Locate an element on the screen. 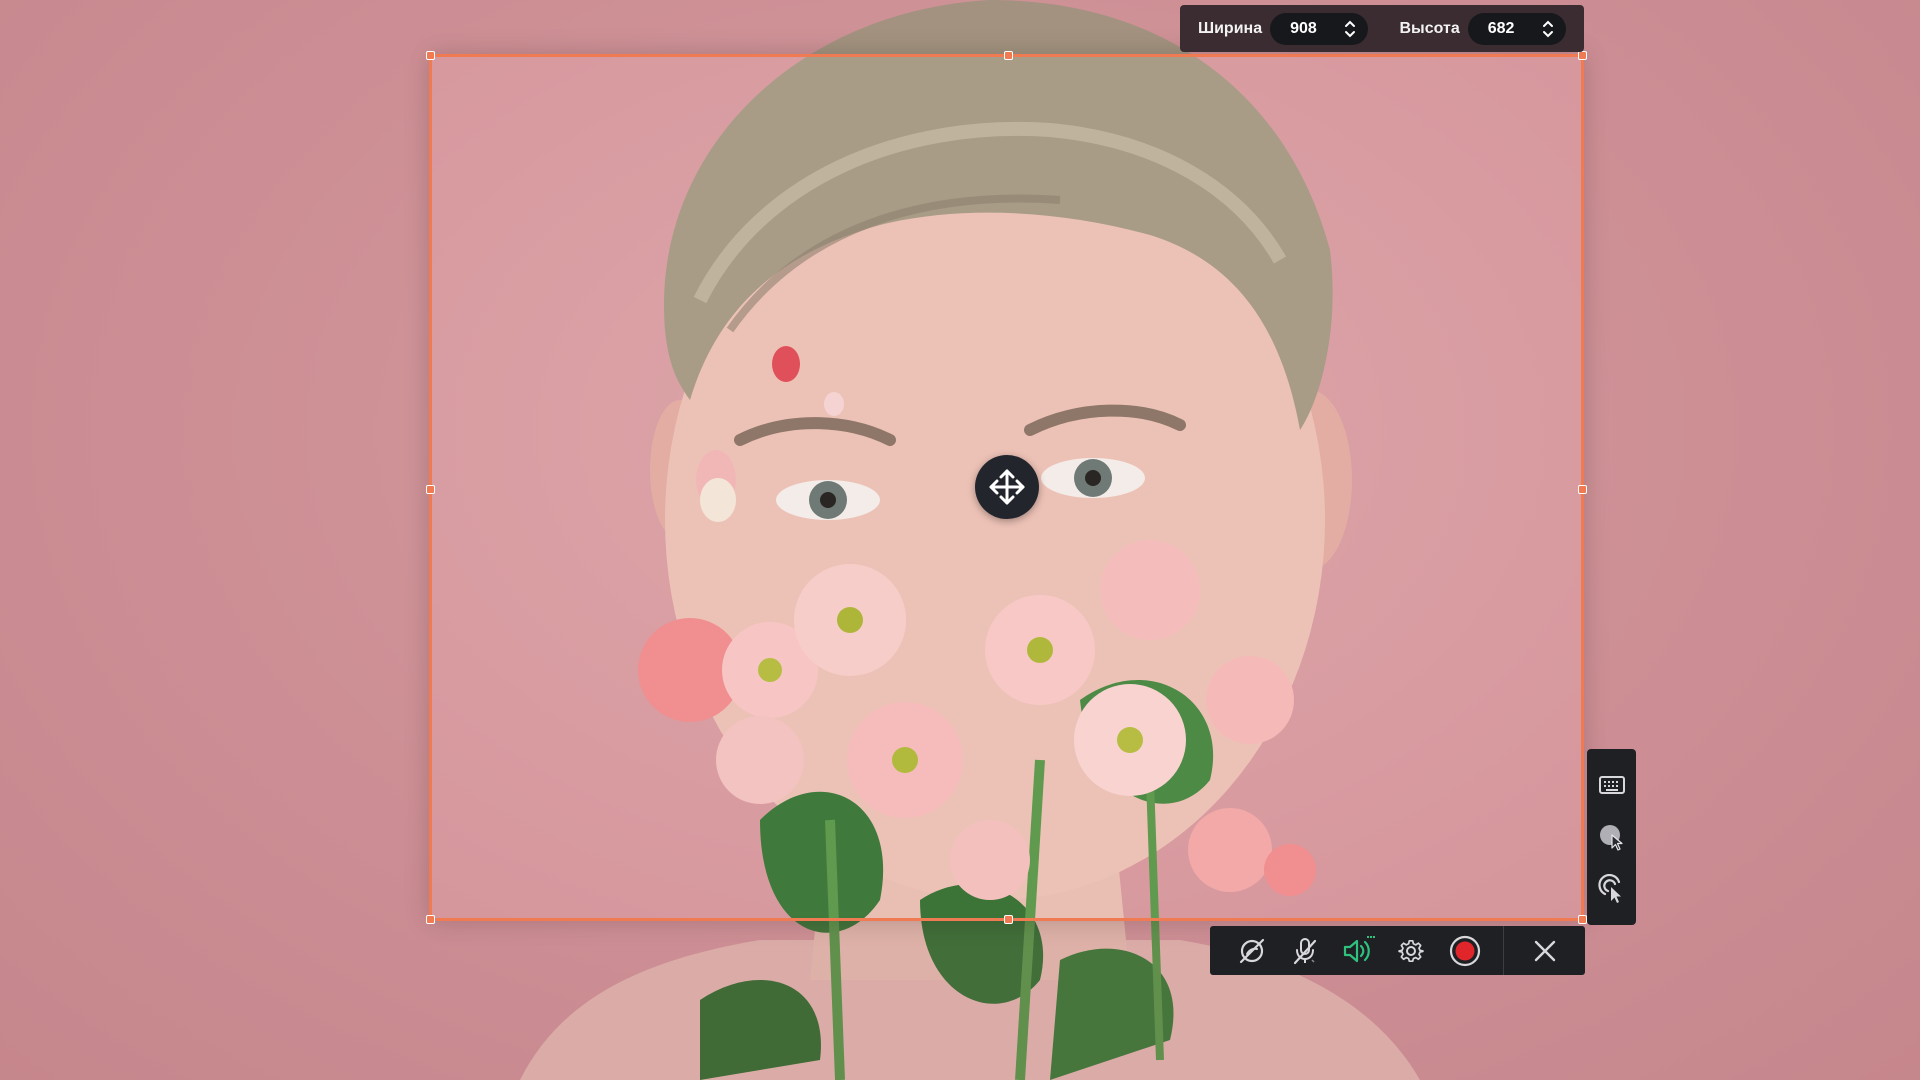 The image size is (1920, 1080). settings-button is located at coordinates (1411, 951).